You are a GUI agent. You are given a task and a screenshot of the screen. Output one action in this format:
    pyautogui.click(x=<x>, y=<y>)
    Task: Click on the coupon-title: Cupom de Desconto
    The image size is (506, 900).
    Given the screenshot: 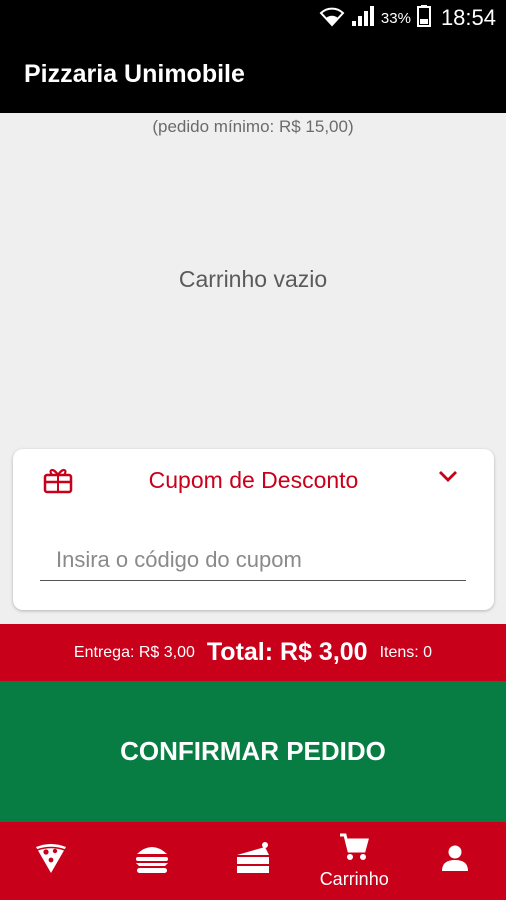 What is the action you would take?
    pyautogui.click(x=253, y=479)
    